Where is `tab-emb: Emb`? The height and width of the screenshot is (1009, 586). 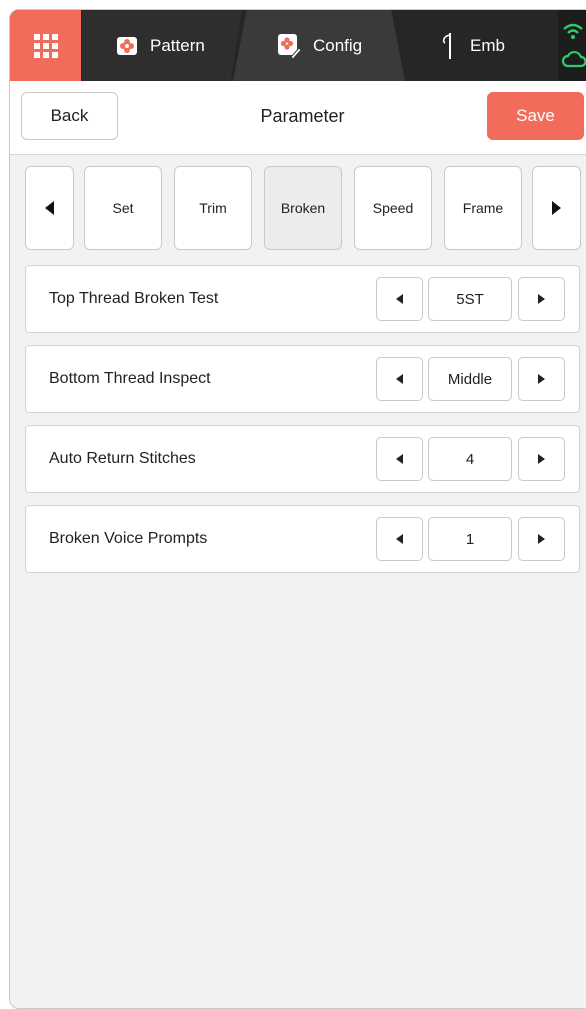
tab-emb: Emb is located at coordinates (478, 45).